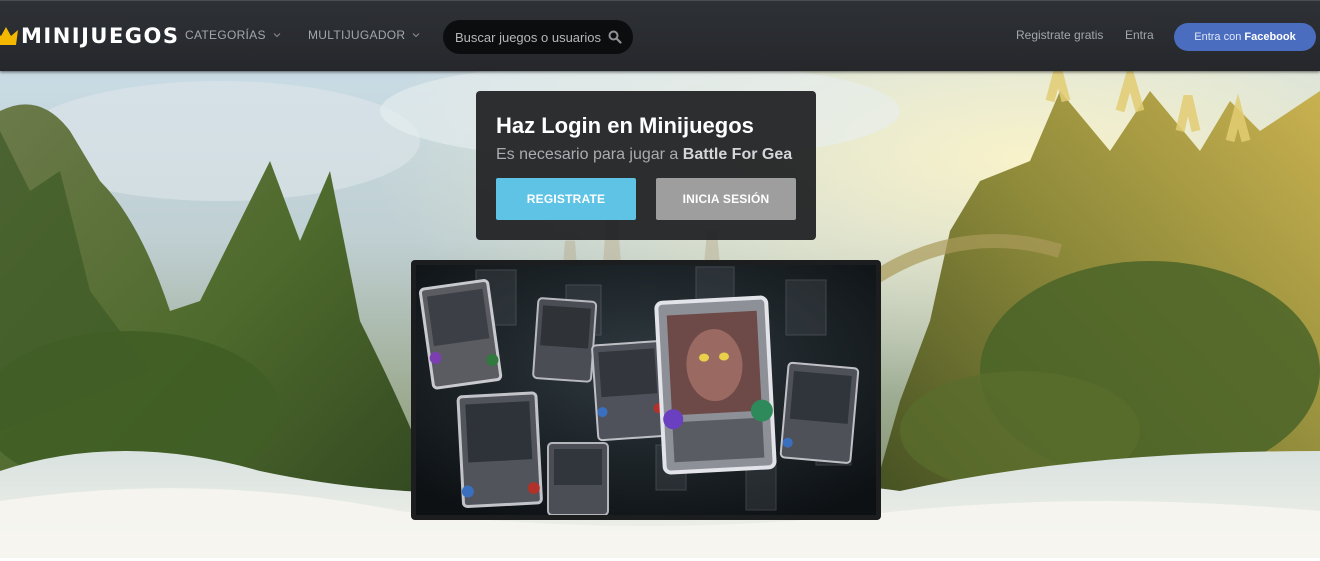 The height and width of the screenshot is (561, 1320). I want to click on login-subtitle: Es necesario para jugar a Battle For Gea, so click(644, 155).